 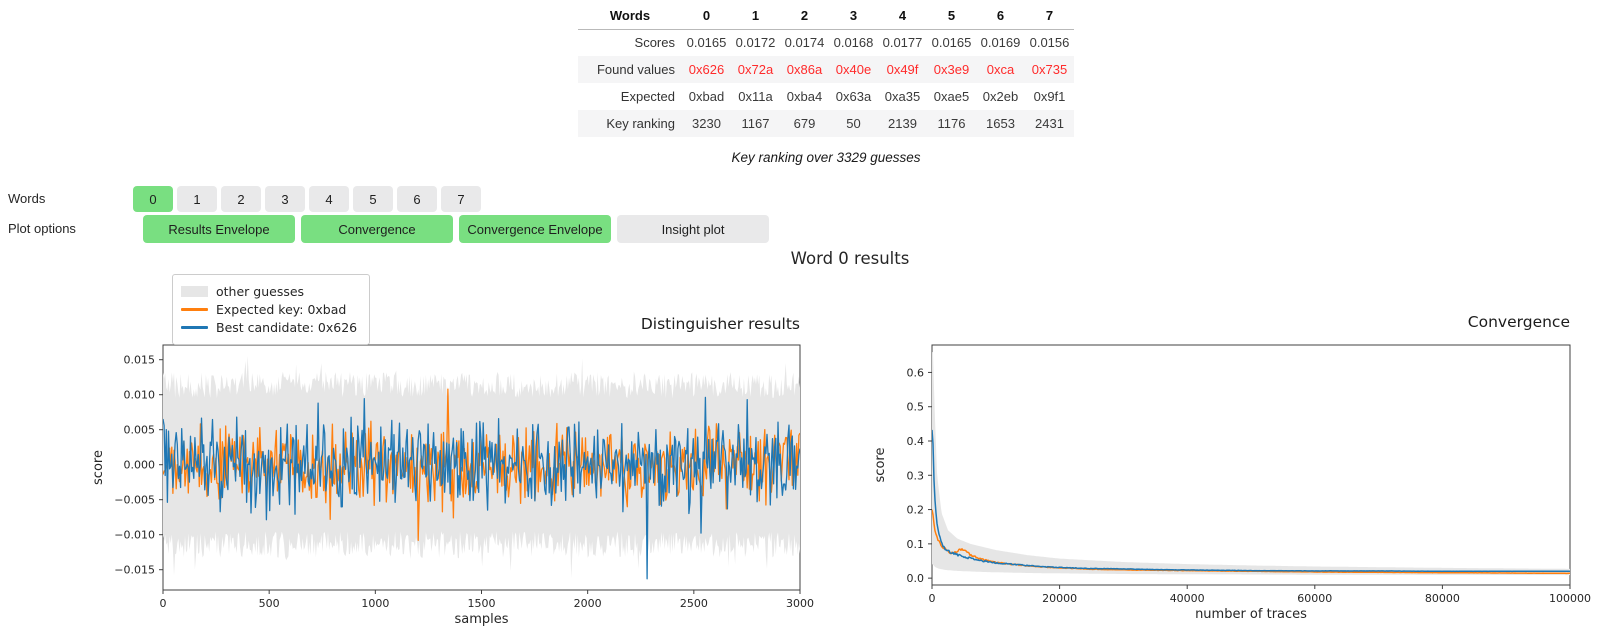 What do you see at coordinates (951, 16) in the screenshot?
I see `table-header-word-5: 5` at bounding box center [951, 16].